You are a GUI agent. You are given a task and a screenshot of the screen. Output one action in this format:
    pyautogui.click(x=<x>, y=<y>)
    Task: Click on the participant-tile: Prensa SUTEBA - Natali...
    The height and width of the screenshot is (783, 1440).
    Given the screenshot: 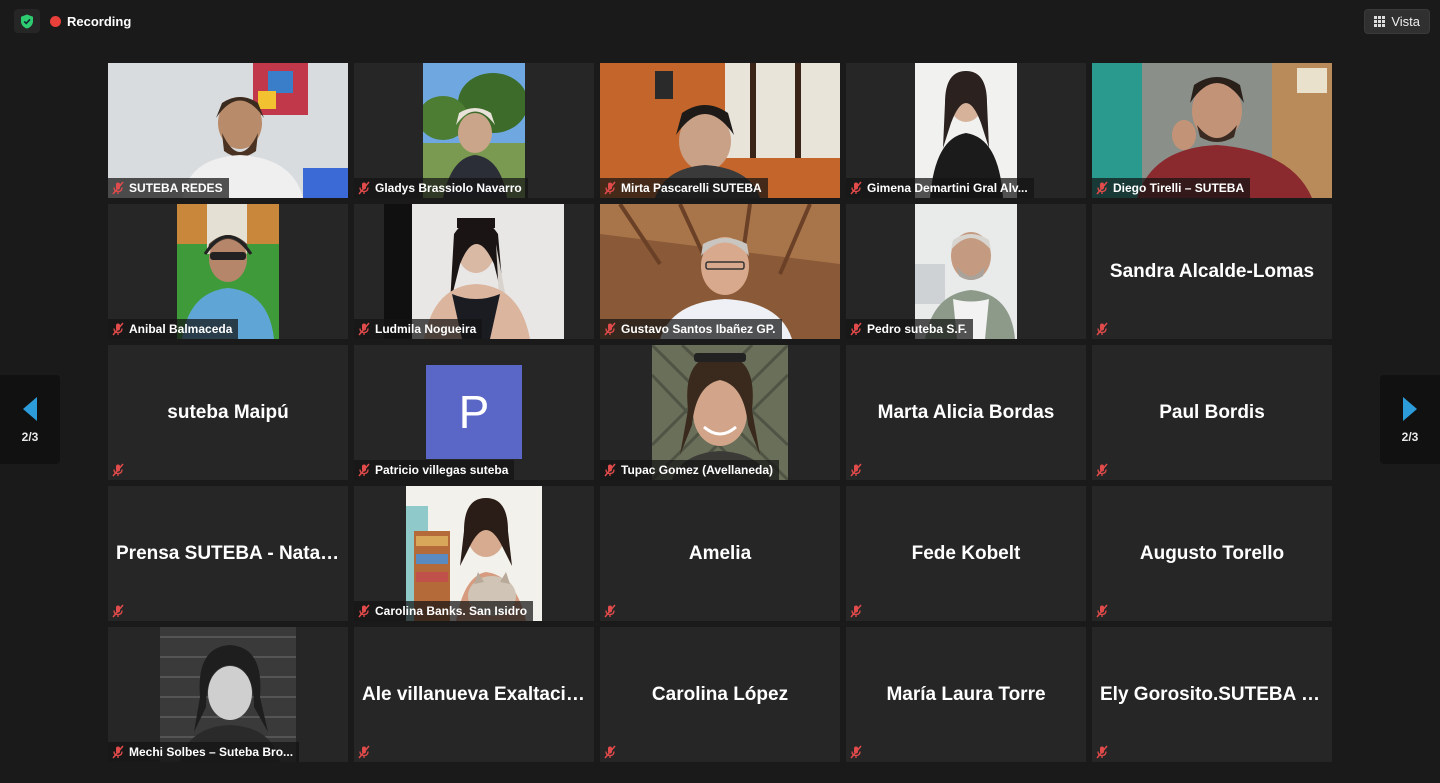 What is the action you would take?
    pyautogui.click(x=228, y=553)
    